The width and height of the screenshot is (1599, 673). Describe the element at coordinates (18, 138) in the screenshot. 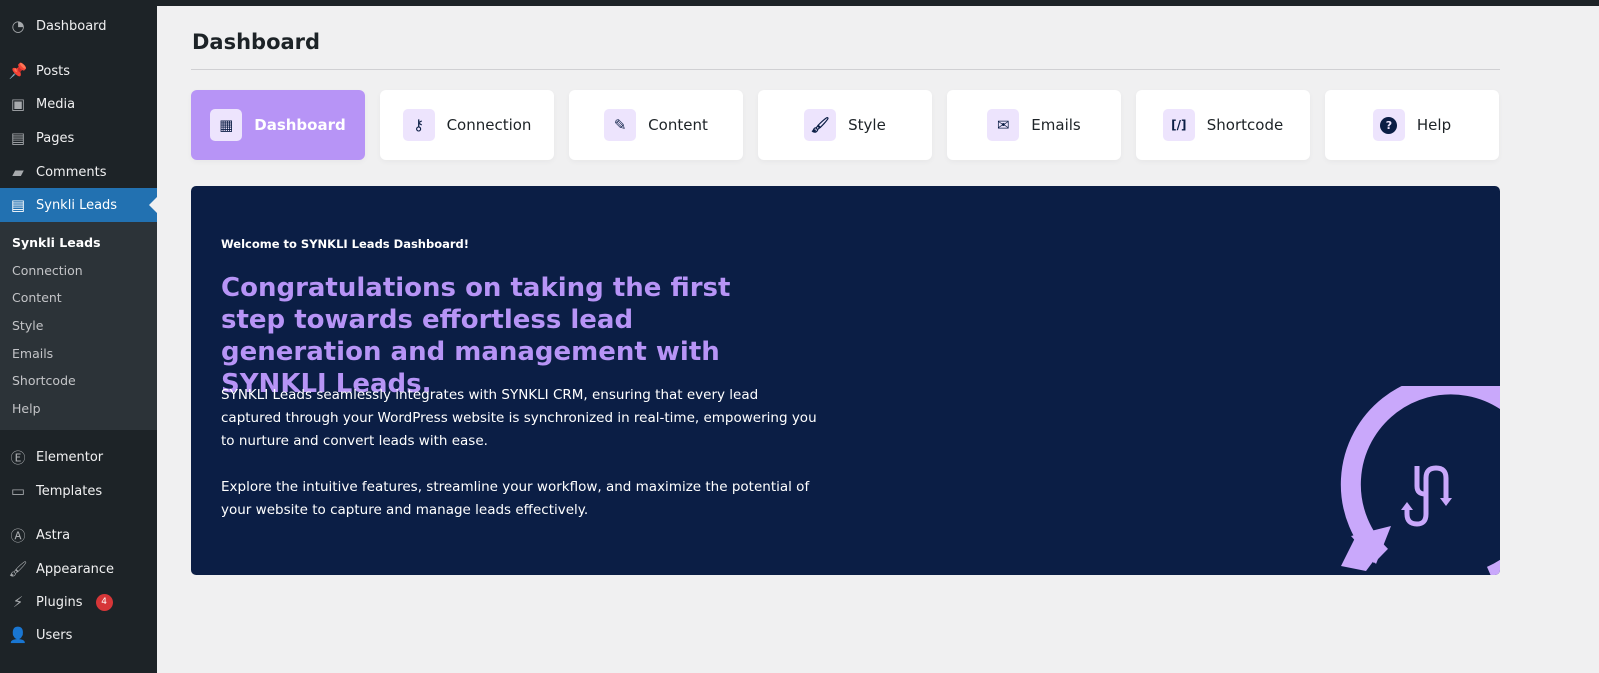

I see `pages-icon: ▤` at that location.